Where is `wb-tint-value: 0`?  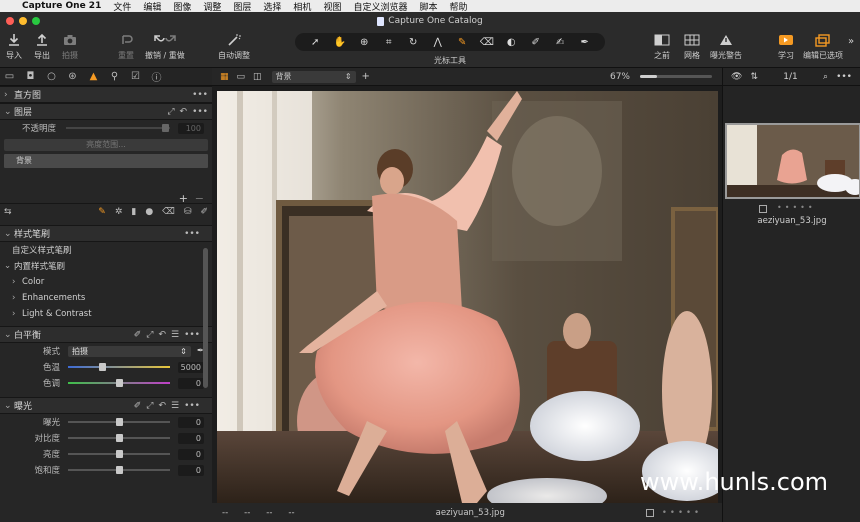 wb-tint-value: 0 is located at coordinates (191, 383).